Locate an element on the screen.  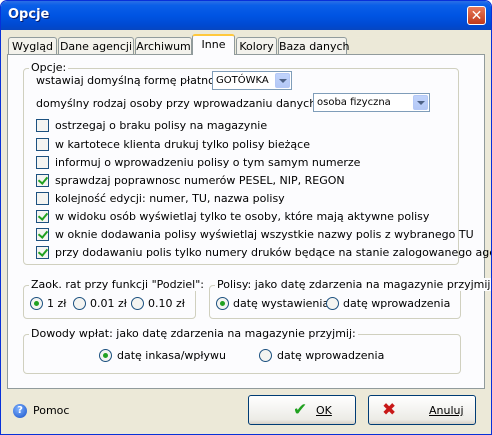
tab-inne: Inne is located at coordinates (213, 44).